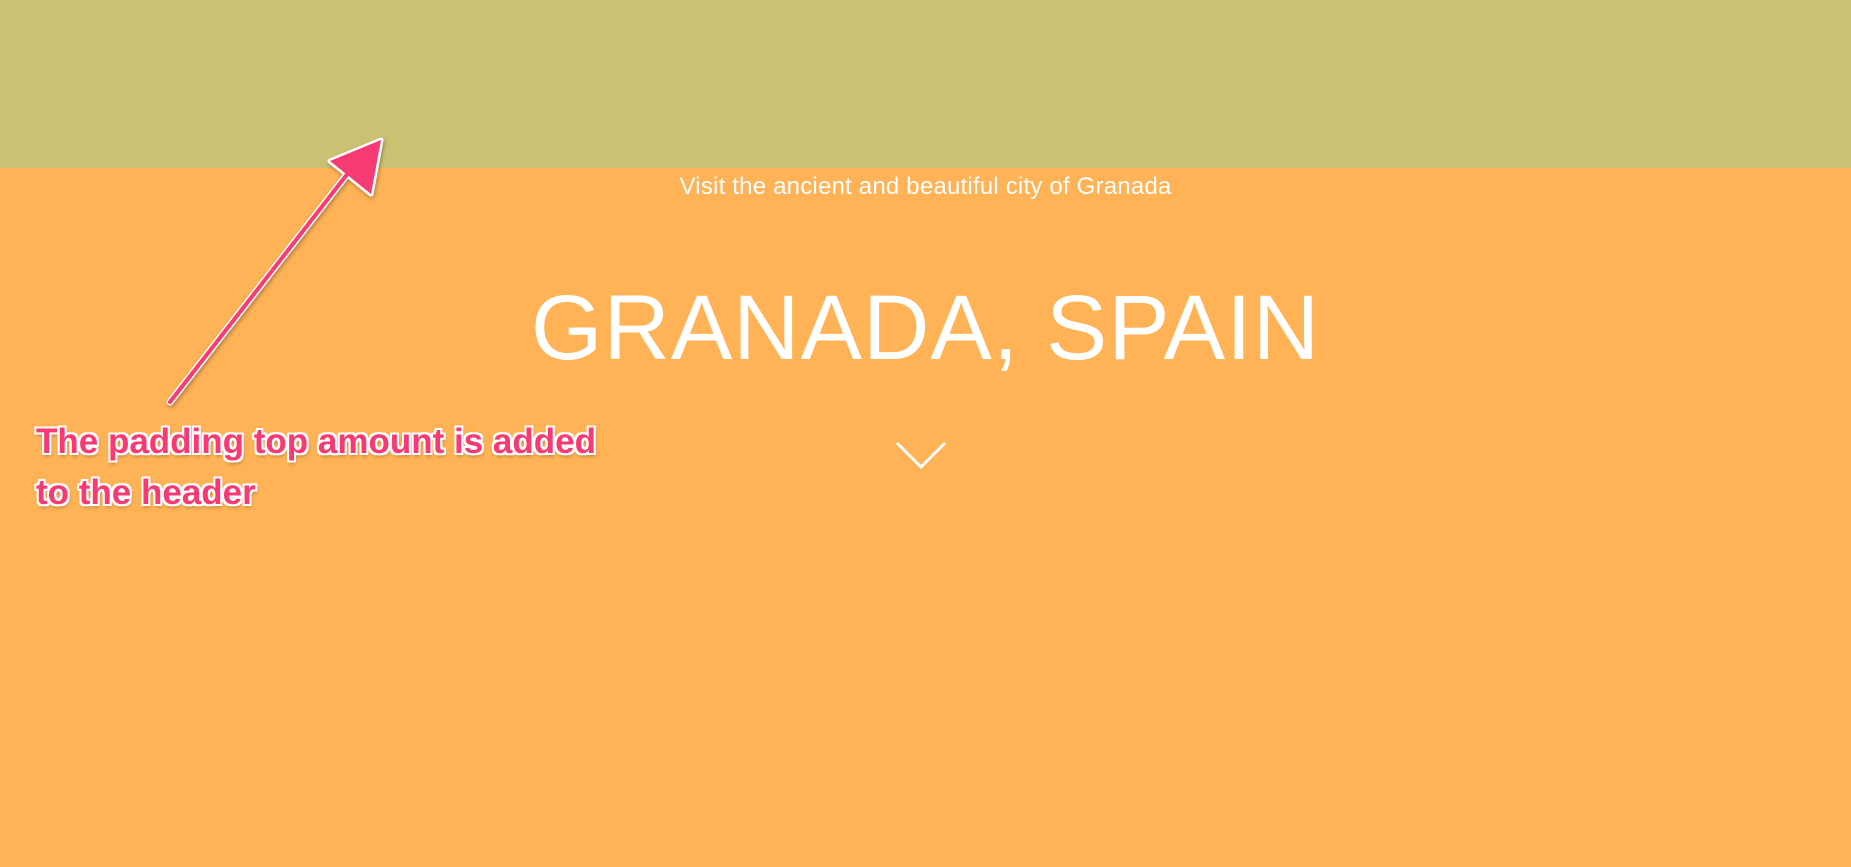  Describe the element at coordinates (921, 455) in the screenshot. I see `chevron-down-icon` at that location.